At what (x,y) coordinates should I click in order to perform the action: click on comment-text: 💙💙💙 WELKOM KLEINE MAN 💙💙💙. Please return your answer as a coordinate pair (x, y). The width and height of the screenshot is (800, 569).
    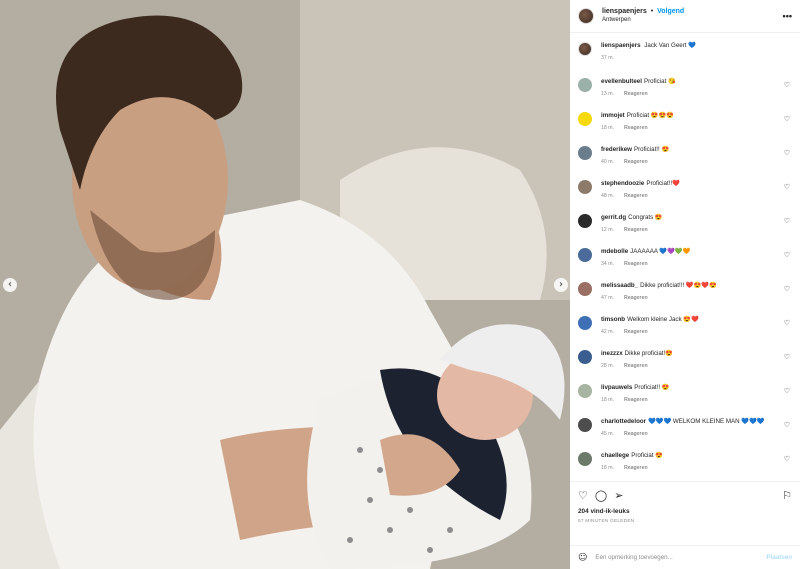
    Looking at the image, I should click on (706, 421).